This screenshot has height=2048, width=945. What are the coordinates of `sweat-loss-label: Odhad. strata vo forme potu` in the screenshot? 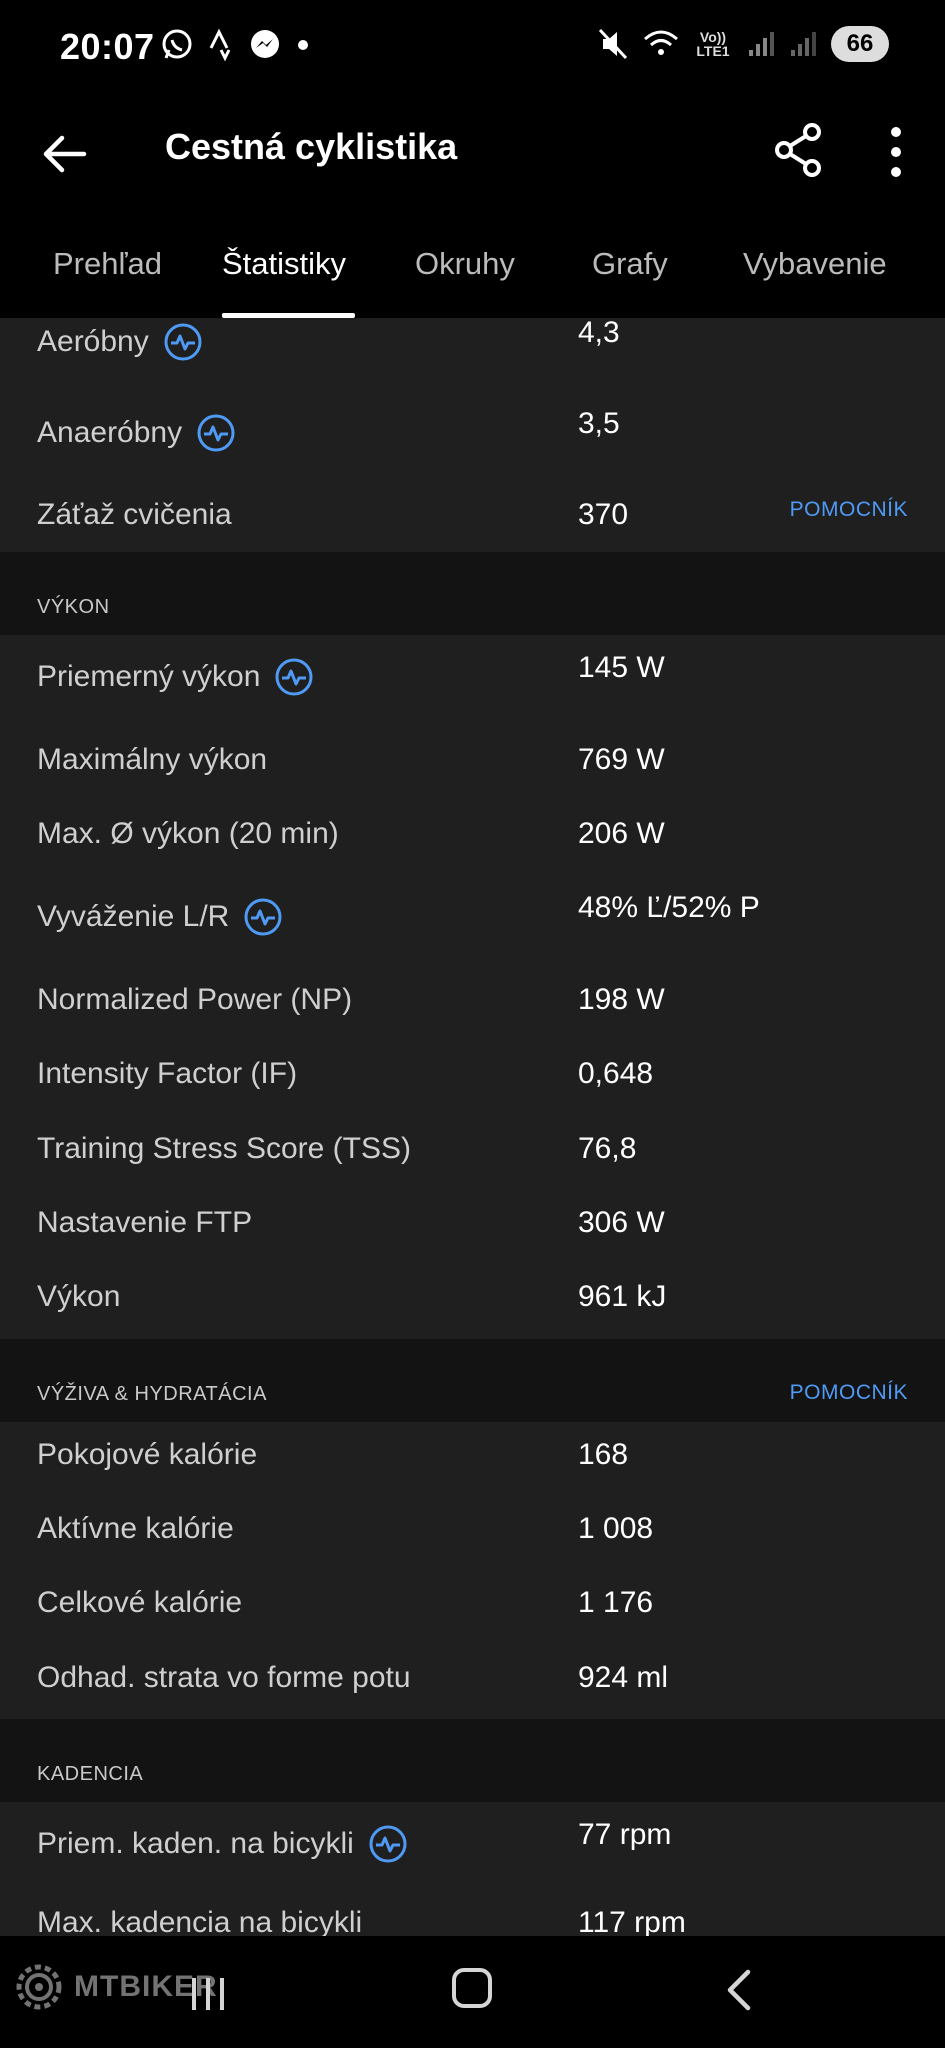 It's located at (224, 1677).